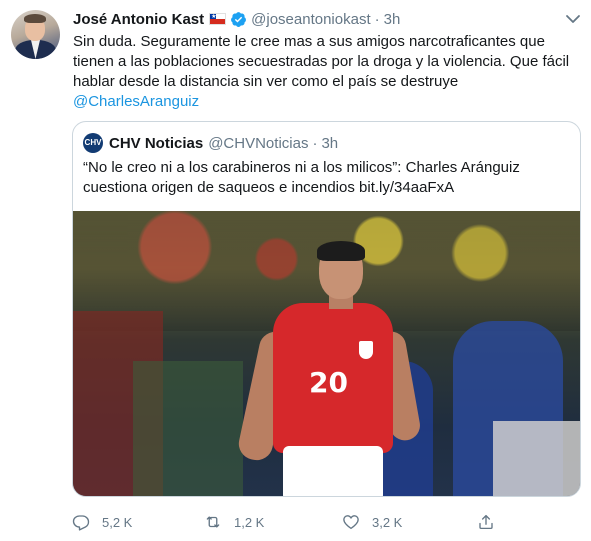 This screenshot has width=591, height=541. I want to click on avatar-hair, so click(35, 18).